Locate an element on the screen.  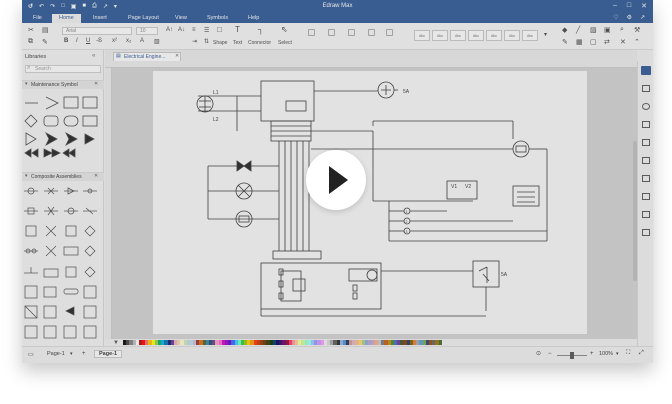
zoom-out-icon: − is located at coordinates (550, 354).